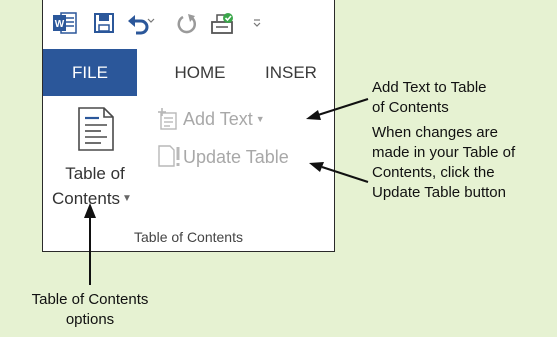 This screenshot has height=337, width=557. What do you see at coordinates (316, 167) in the screenshot?
I see `arrow-update-table-head` at bounding box center [316, 167].